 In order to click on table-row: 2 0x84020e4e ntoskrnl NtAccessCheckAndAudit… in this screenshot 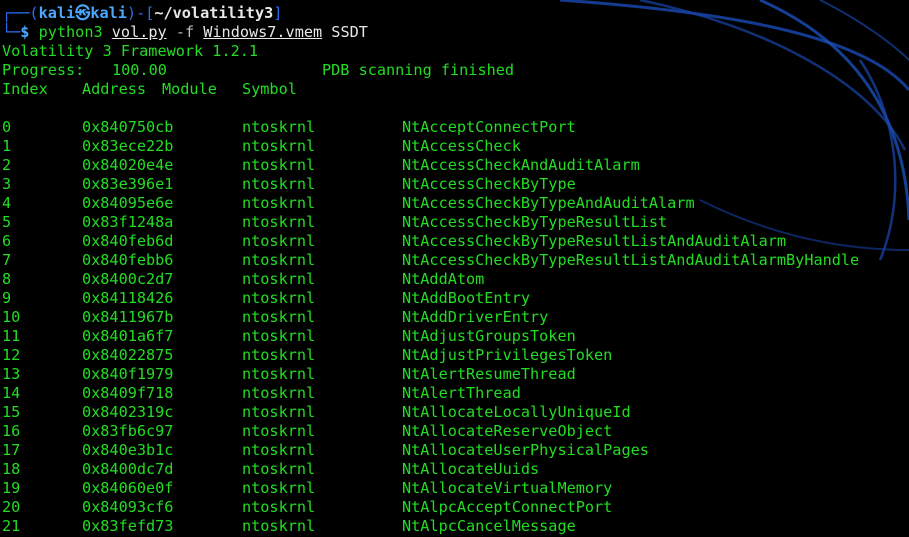, I will do `click(321, 165)`.